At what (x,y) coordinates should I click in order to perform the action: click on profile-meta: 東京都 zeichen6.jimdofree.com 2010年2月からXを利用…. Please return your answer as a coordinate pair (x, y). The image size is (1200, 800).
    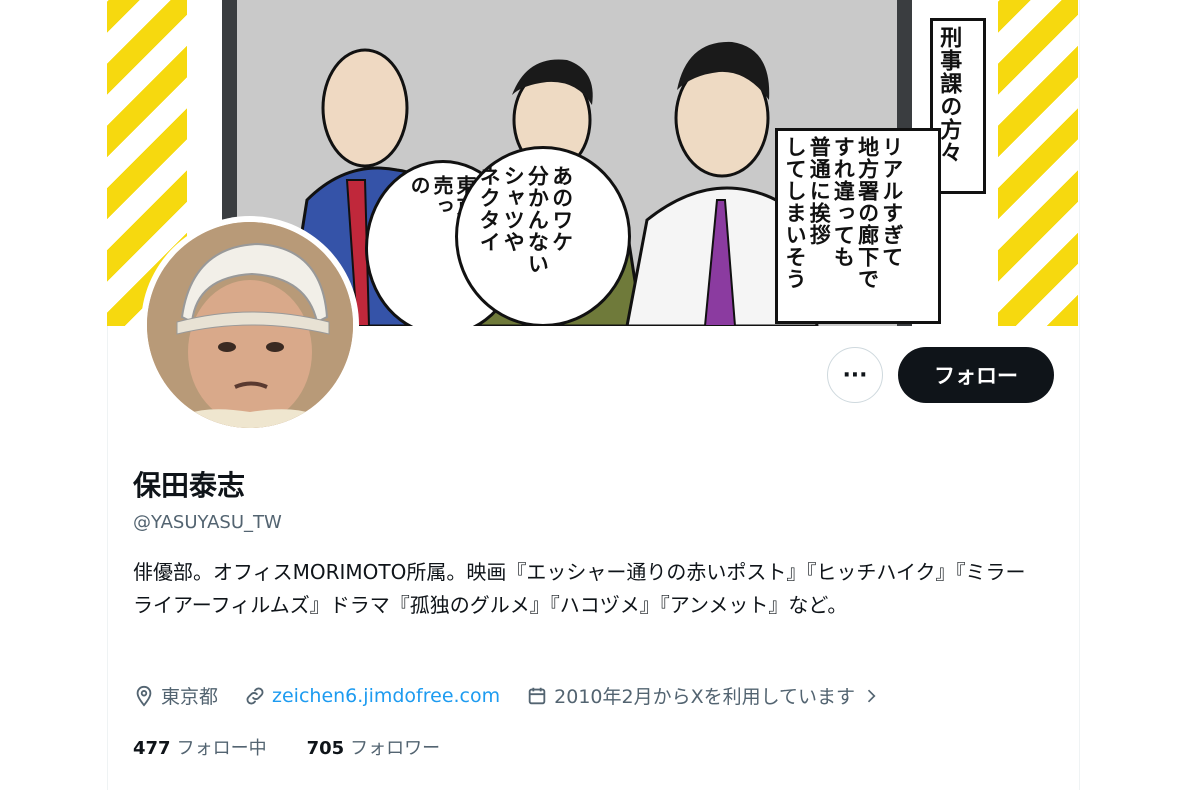
    Looking at the image, I should click on (523, 695).